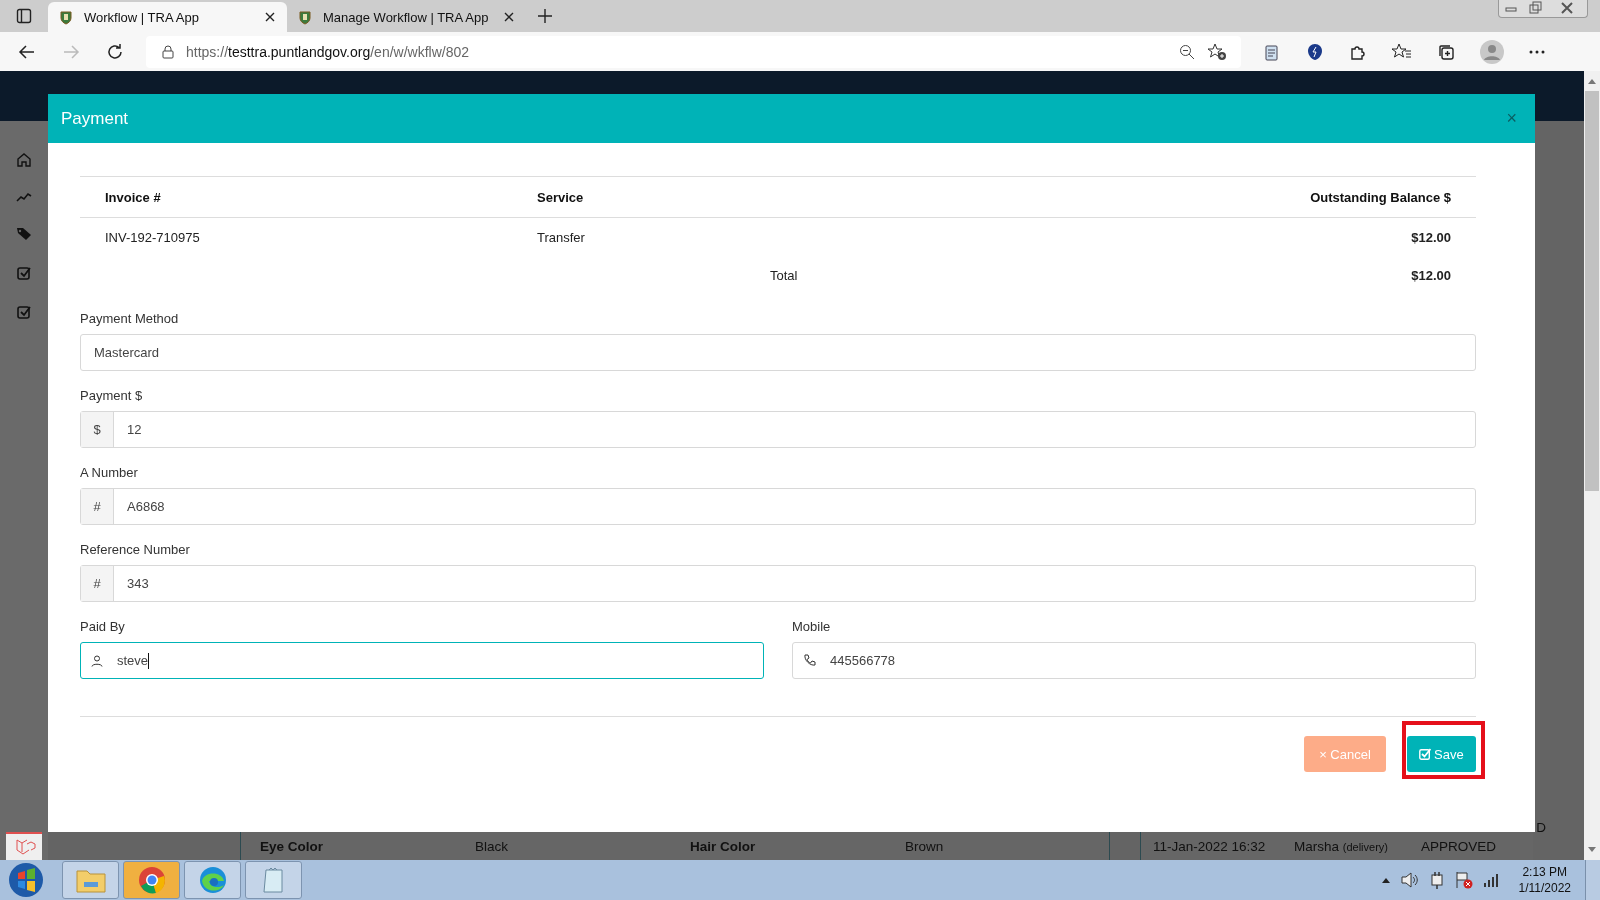  Describe the element at coordinates (693, 51) in the screenshot. I see `address-bar: https://testtra.puntlandgov.org/en/w/wkflw/802` at that location.